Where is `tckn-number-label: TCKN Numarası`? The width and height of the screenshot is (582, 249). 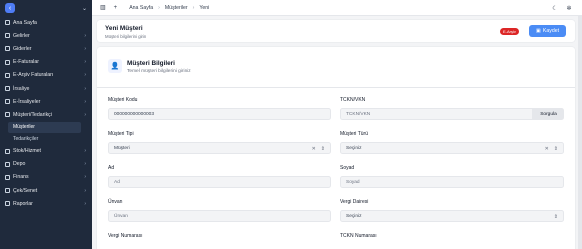 tckn-number-label: TCKN Numarası is located at coordinates (358, 236).